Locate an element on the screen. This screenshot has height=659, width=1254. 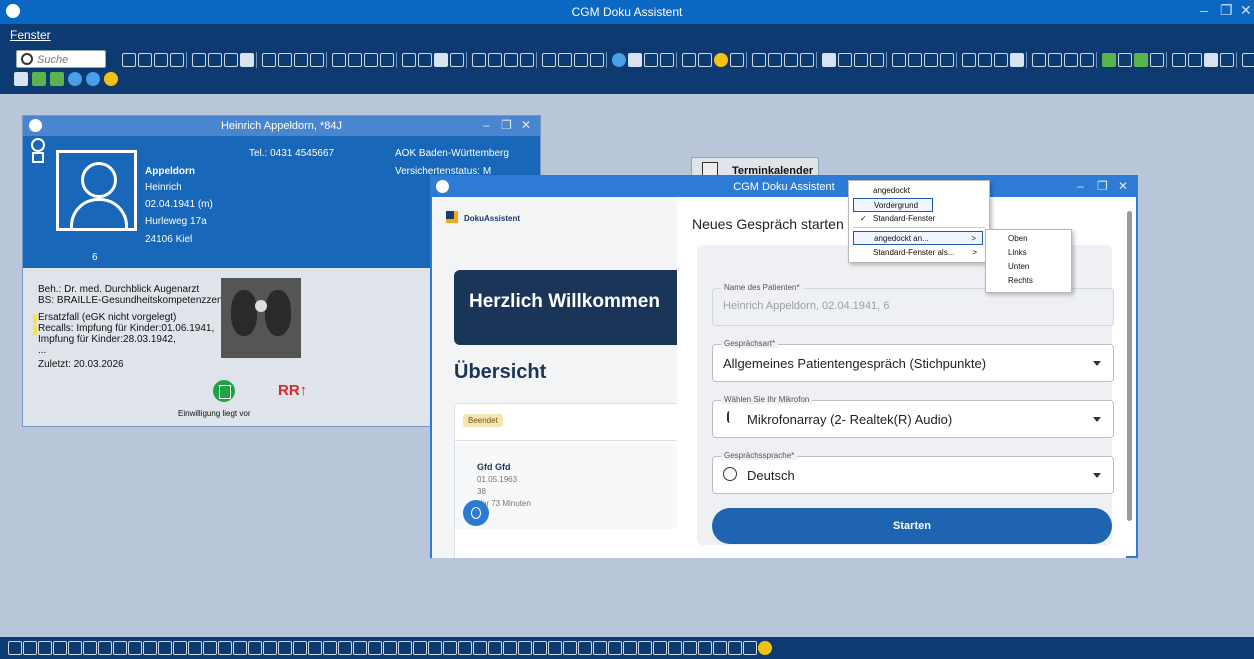
start-button: Starten is located at coordinates (912, 526).